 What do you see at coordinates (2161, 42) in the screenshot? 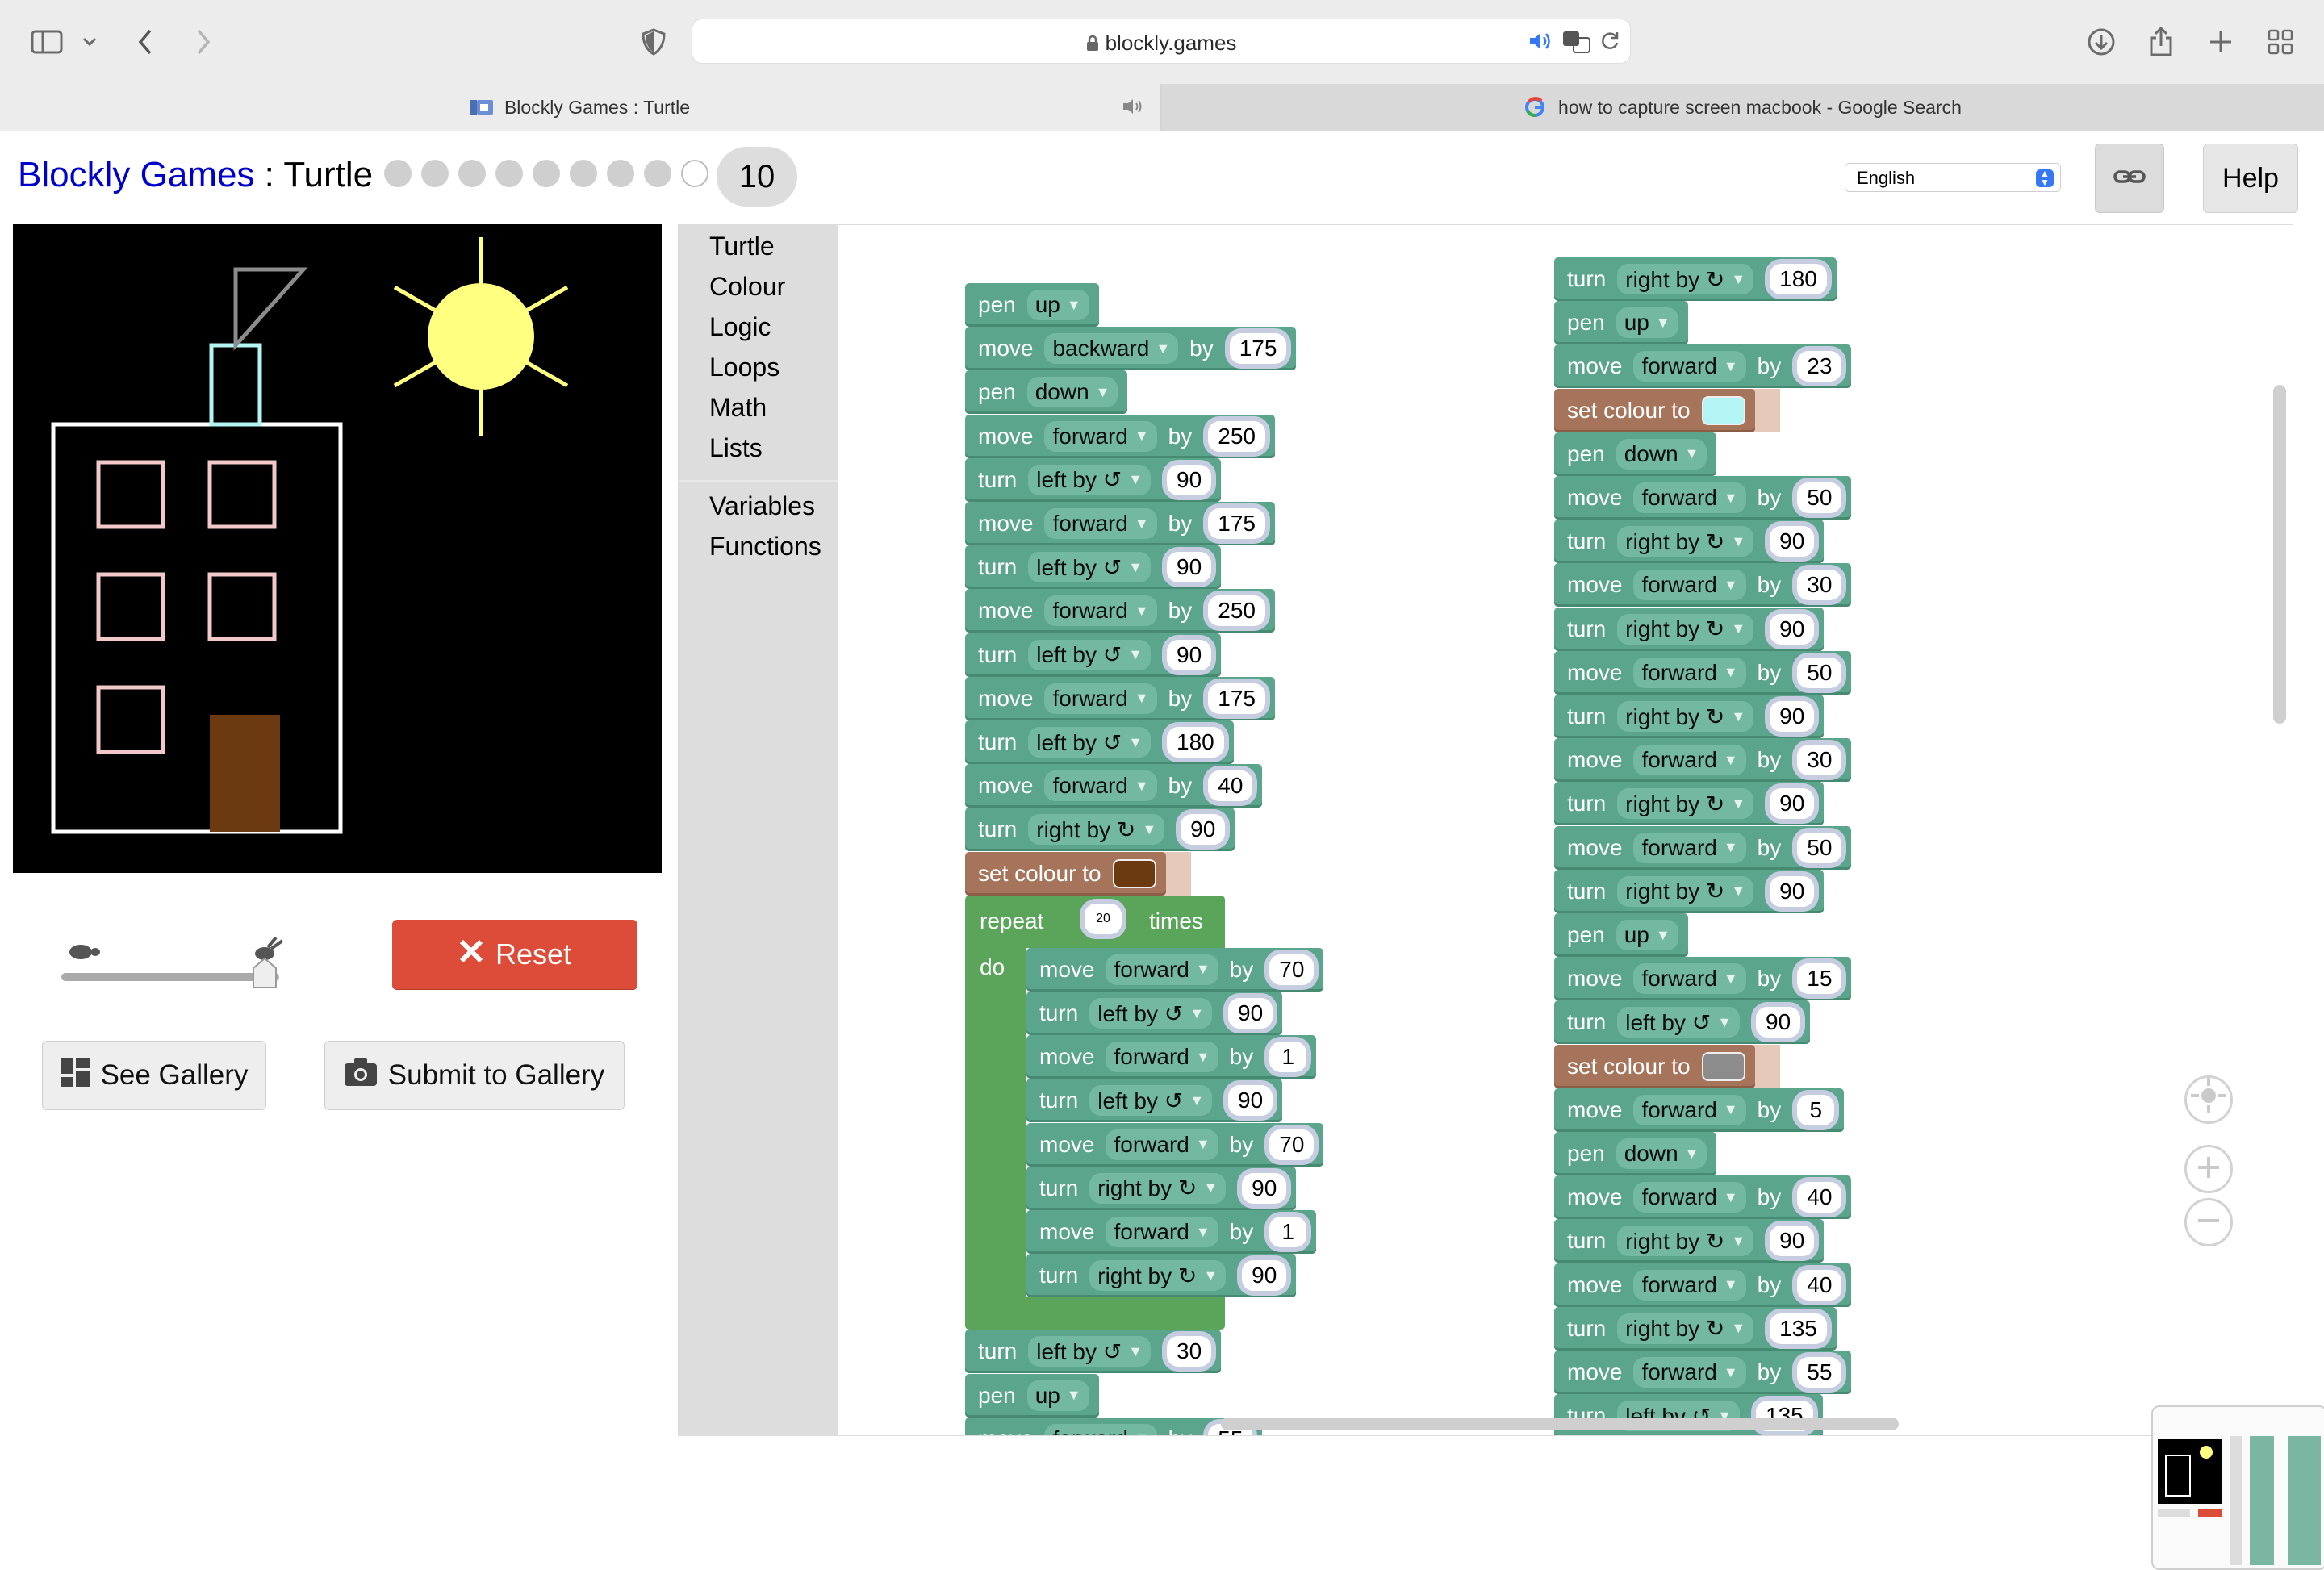
I see `share-icon` at bounding box center [2161, 42].